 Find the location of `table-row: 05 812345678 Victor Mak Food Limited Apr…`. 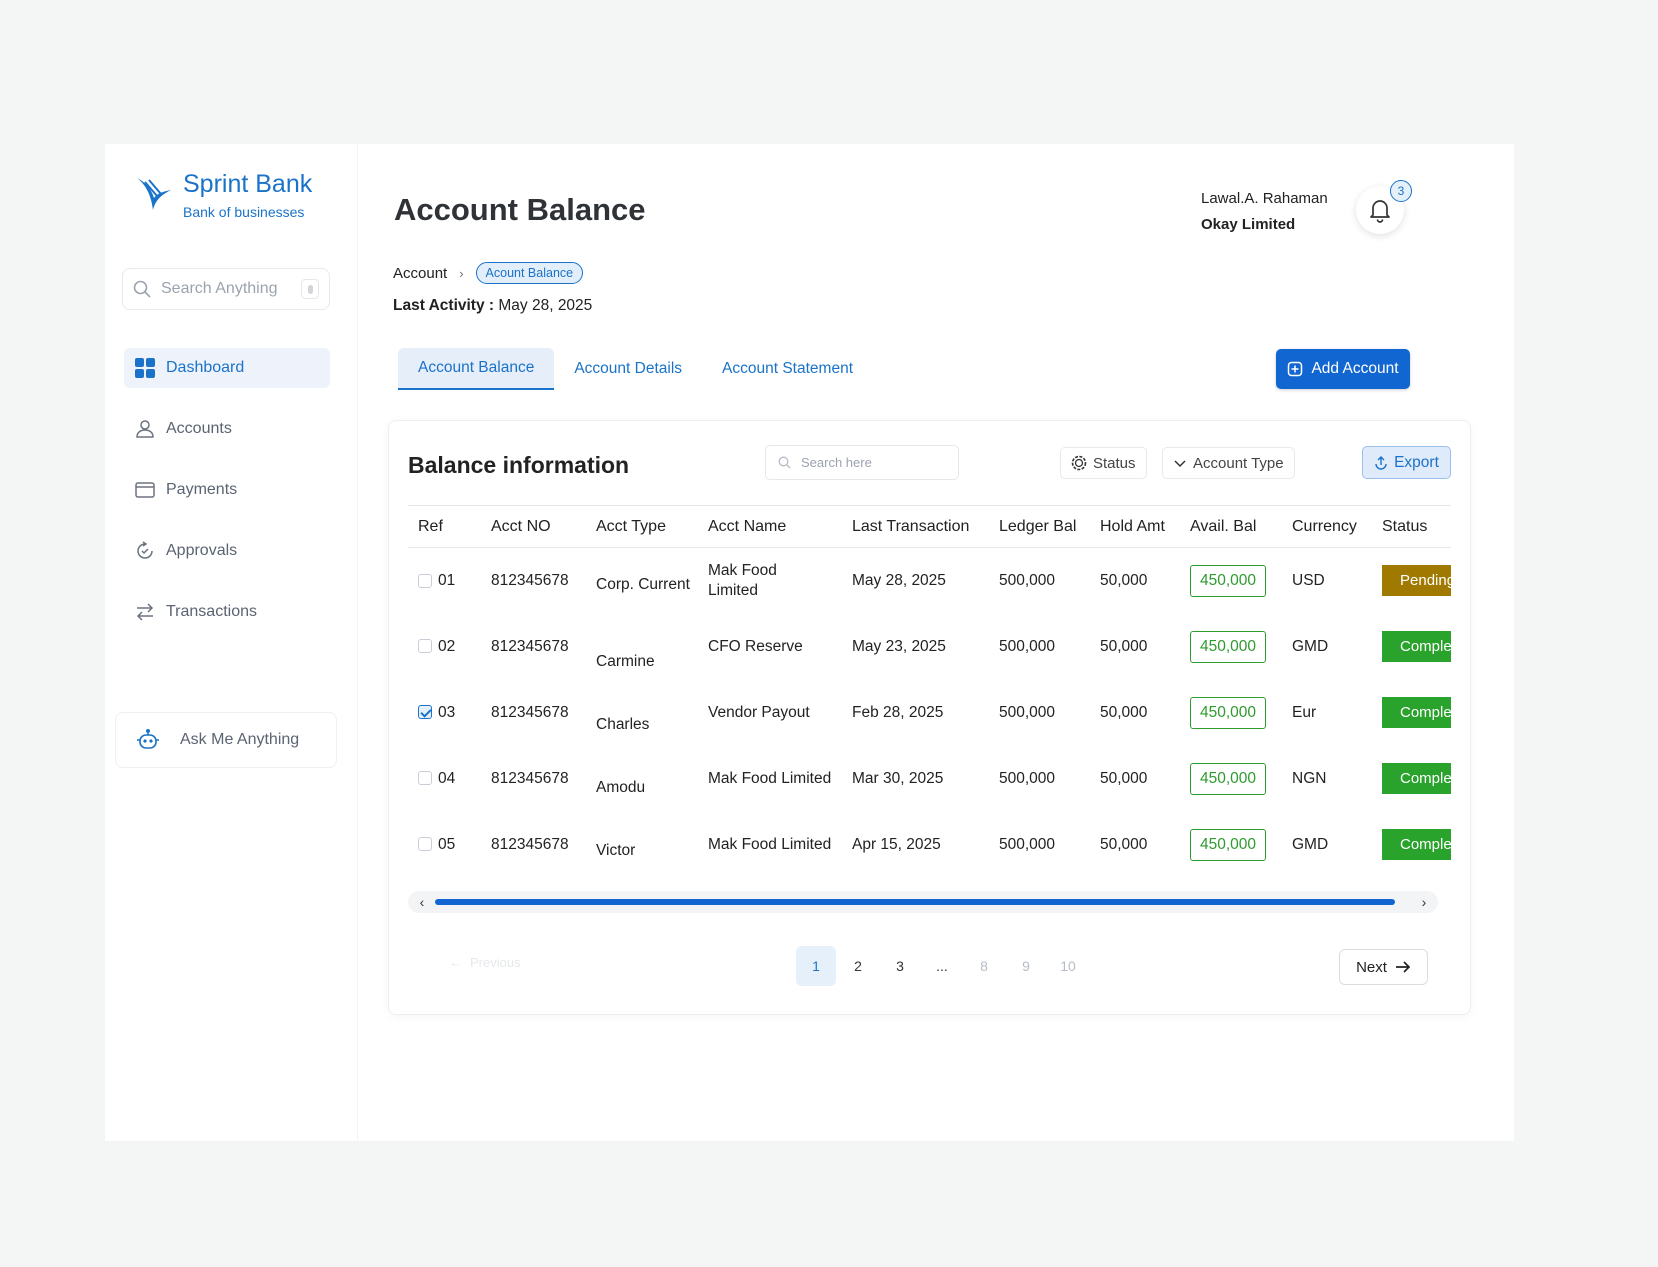

table-row: 05 812345678 Victor Mak Food Limited Apr… is located at coordinates (929, 844).